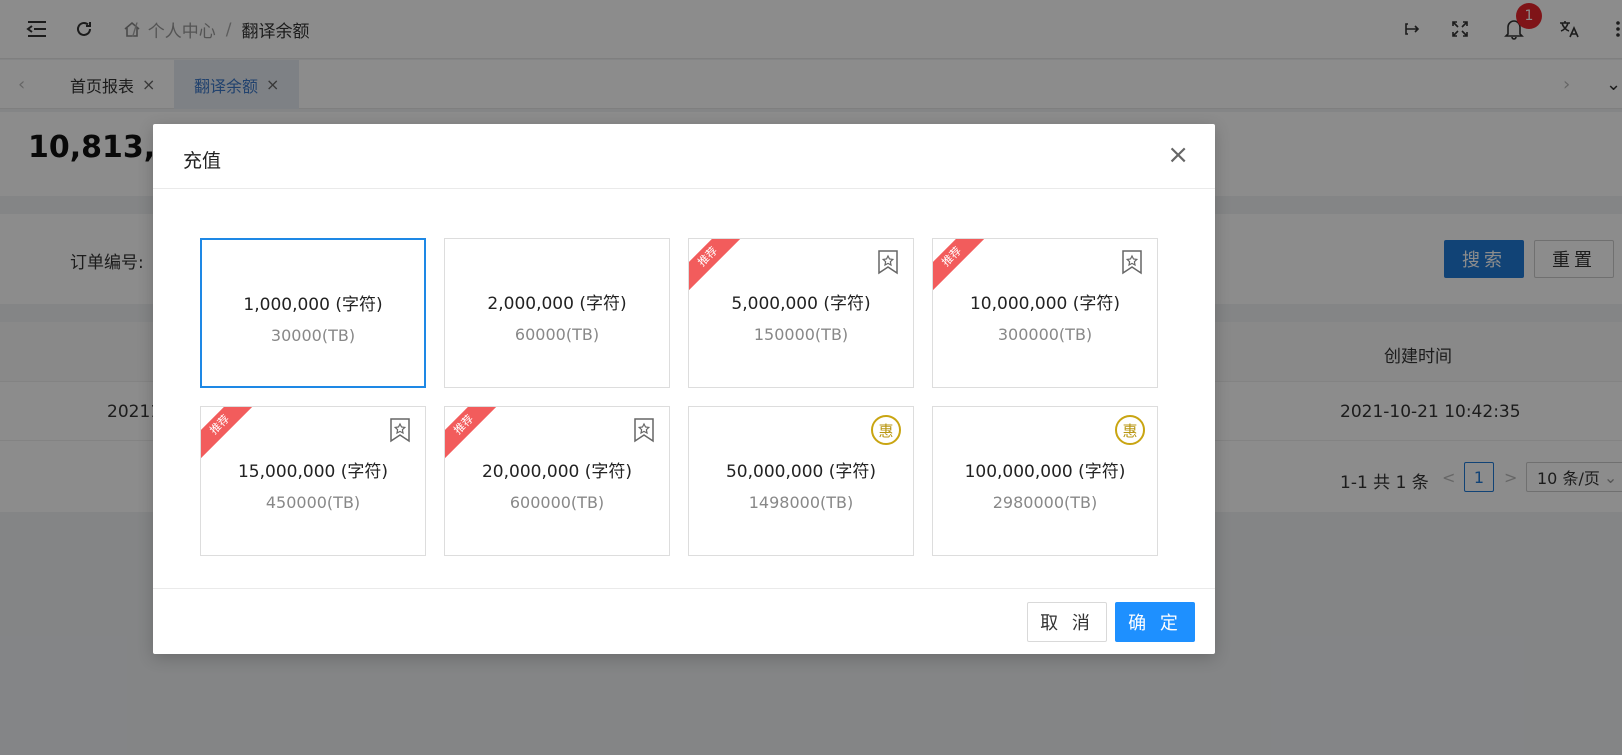 The width and height of the screenshot is (1622, 755). What do you see at coordinates (557, 334) in the screenshot?
I see `plan-price: 60000(TB)` at bounding box center [557, 334].